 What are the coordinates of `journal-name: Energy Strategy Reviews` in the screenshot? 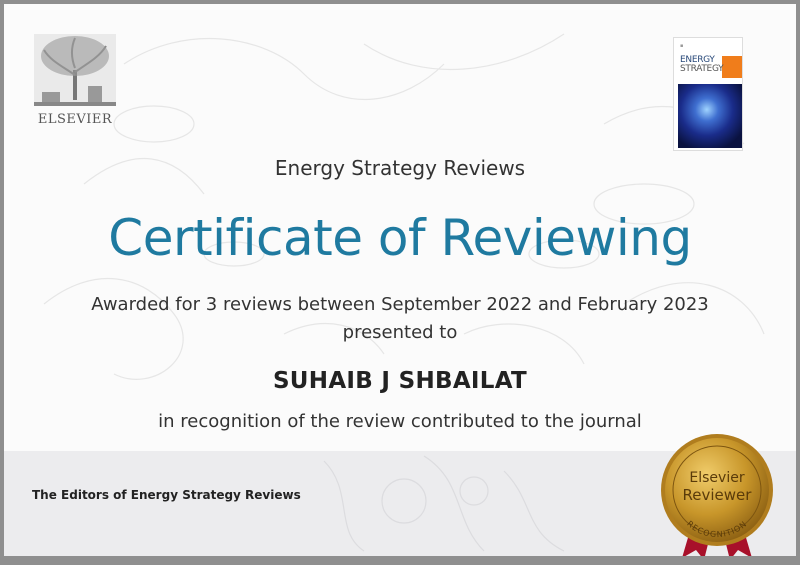 It's located at (400, 168).